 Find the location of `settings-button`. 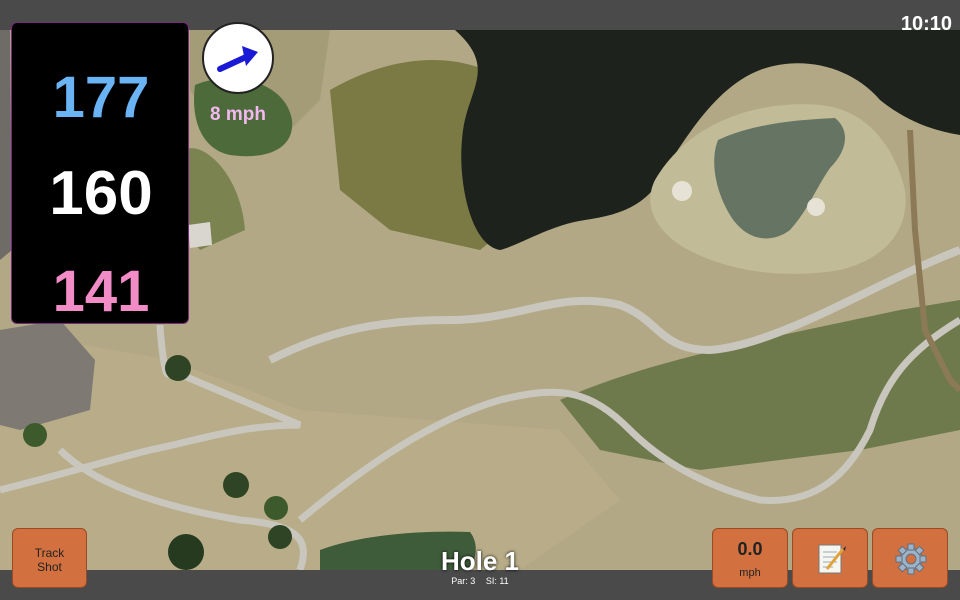

settings-button is located at coordinates (910, 558).